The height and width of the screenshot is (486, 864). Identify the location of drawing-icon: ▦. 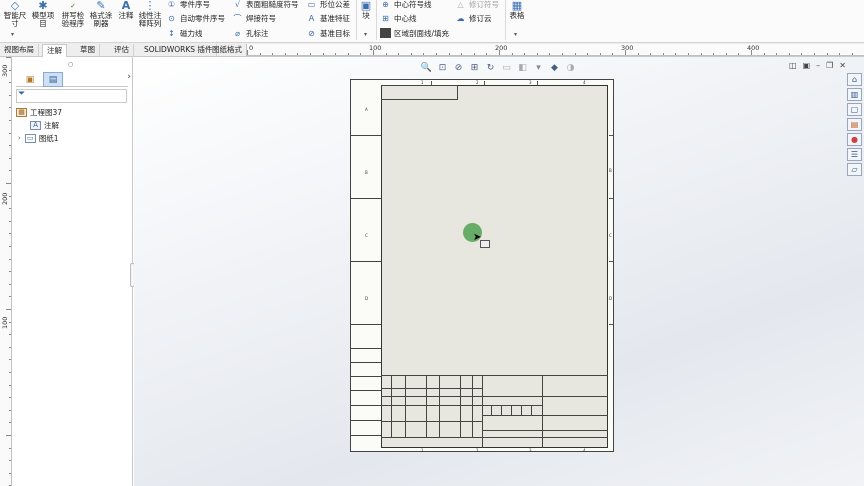
(21, 112).